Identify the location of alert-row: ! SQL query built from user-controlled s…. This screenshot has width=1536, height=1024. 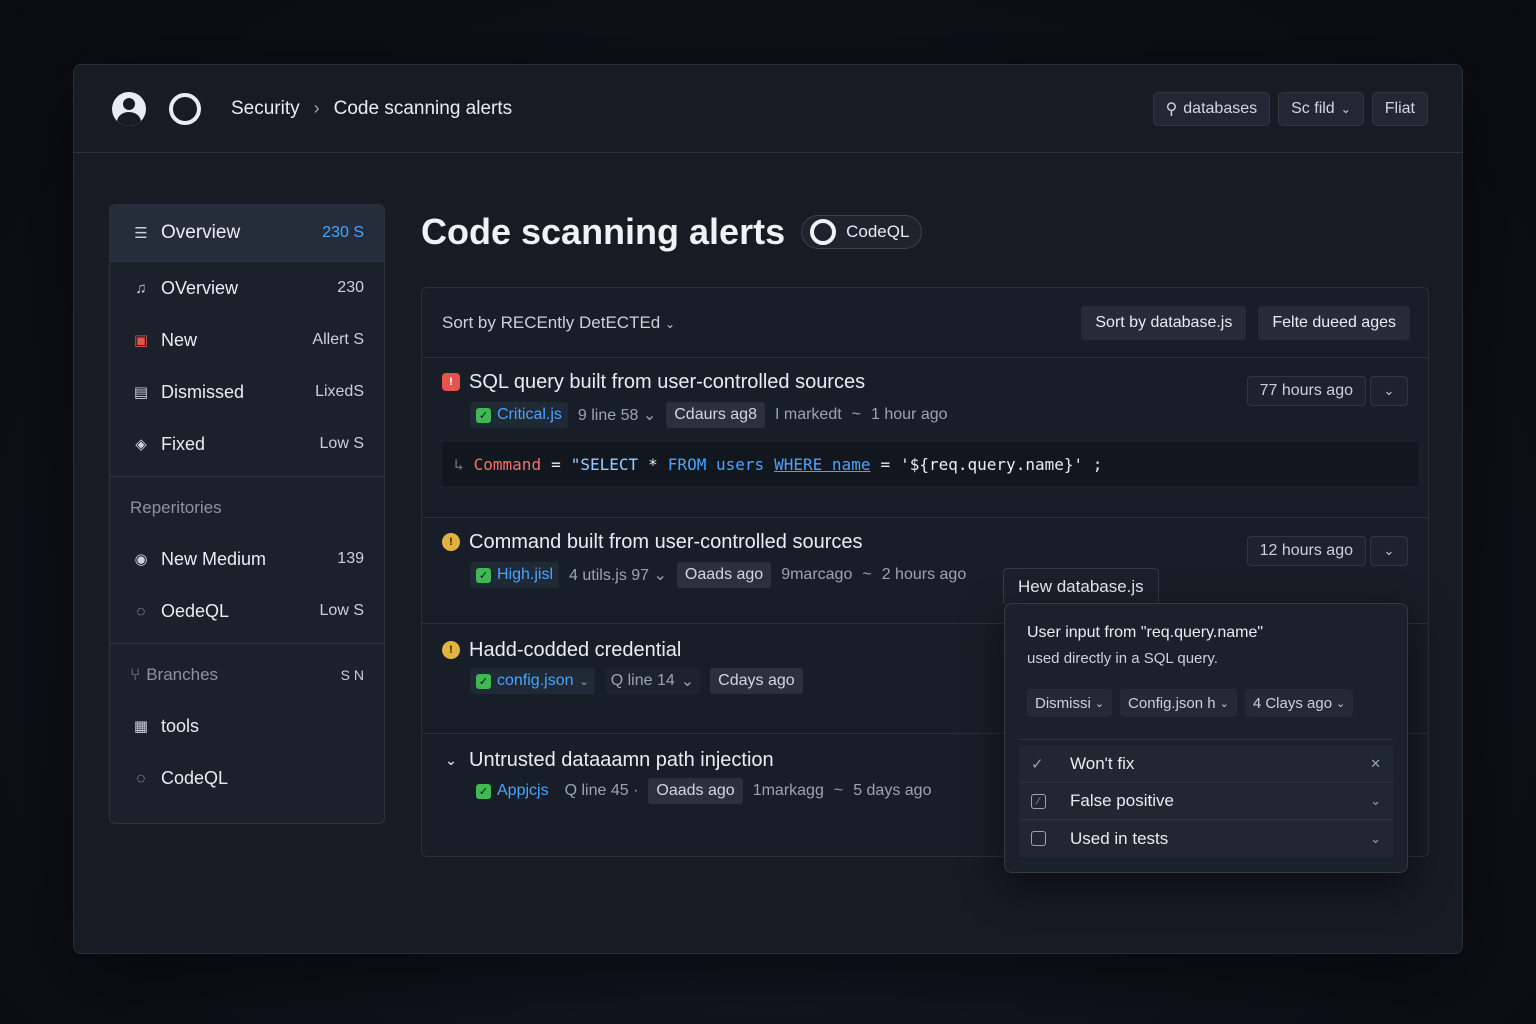
(925, 438).